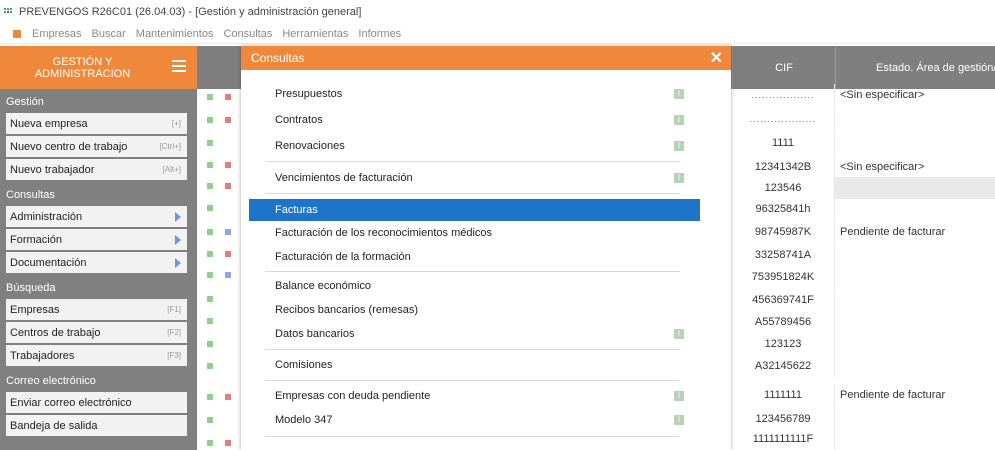  What do you see at coordinates (783, 67) in the screenshot?
I see `column-header-cif: CIF` at bounding box center [783, 67].